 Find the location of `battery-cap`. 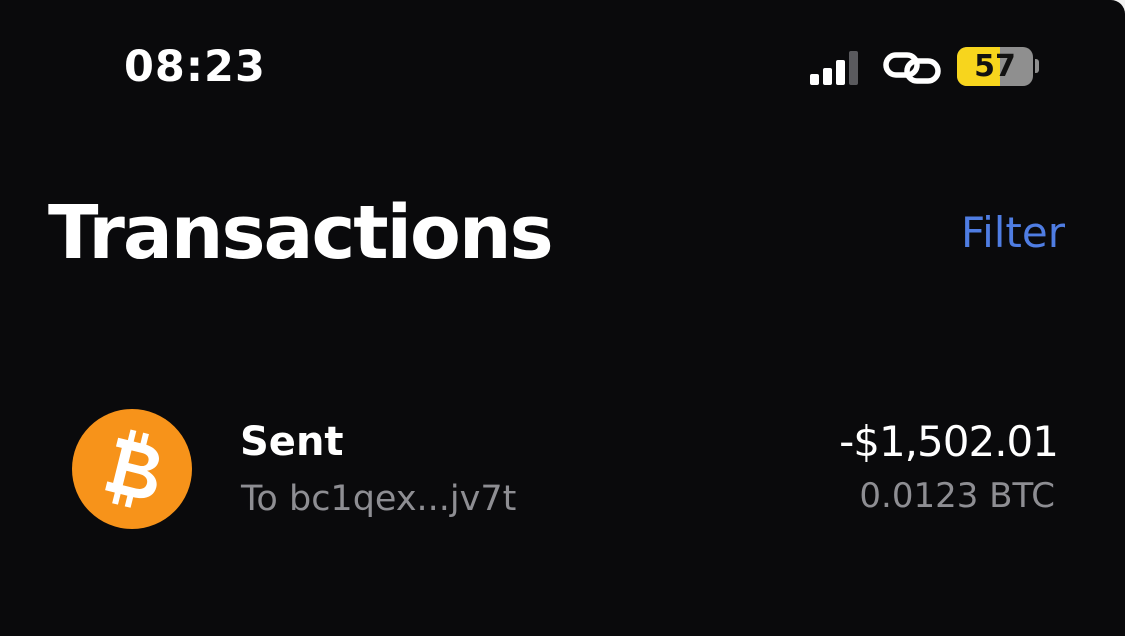

battery-cap is located at coordinates (1037, 66).